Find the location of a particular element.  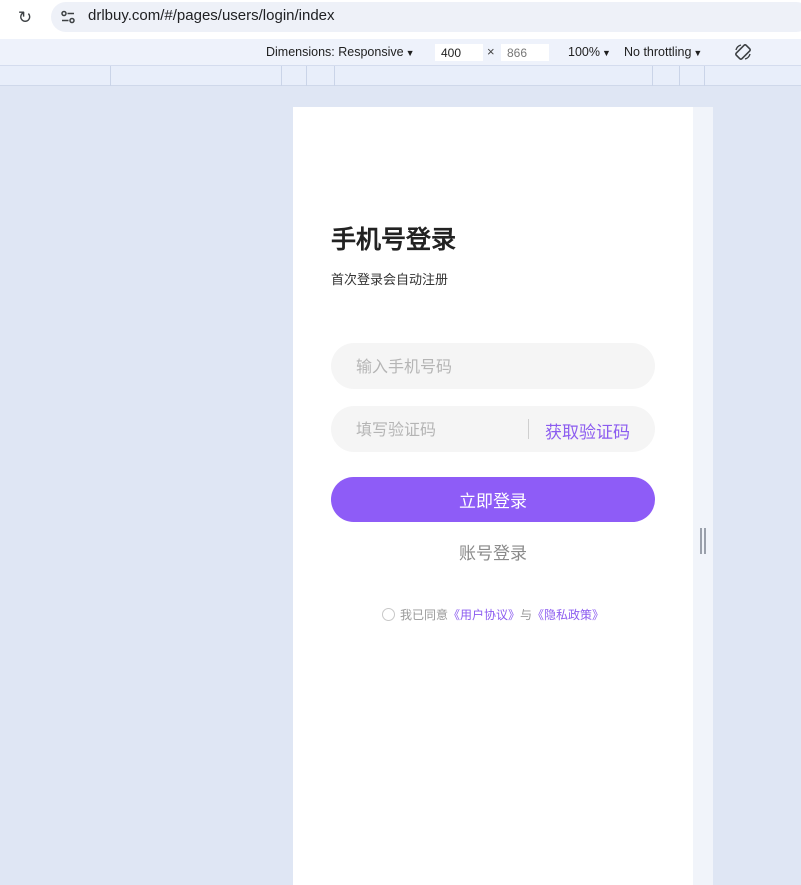

verification-code-field: 获取验证码 is located at coordinates (493, 429).